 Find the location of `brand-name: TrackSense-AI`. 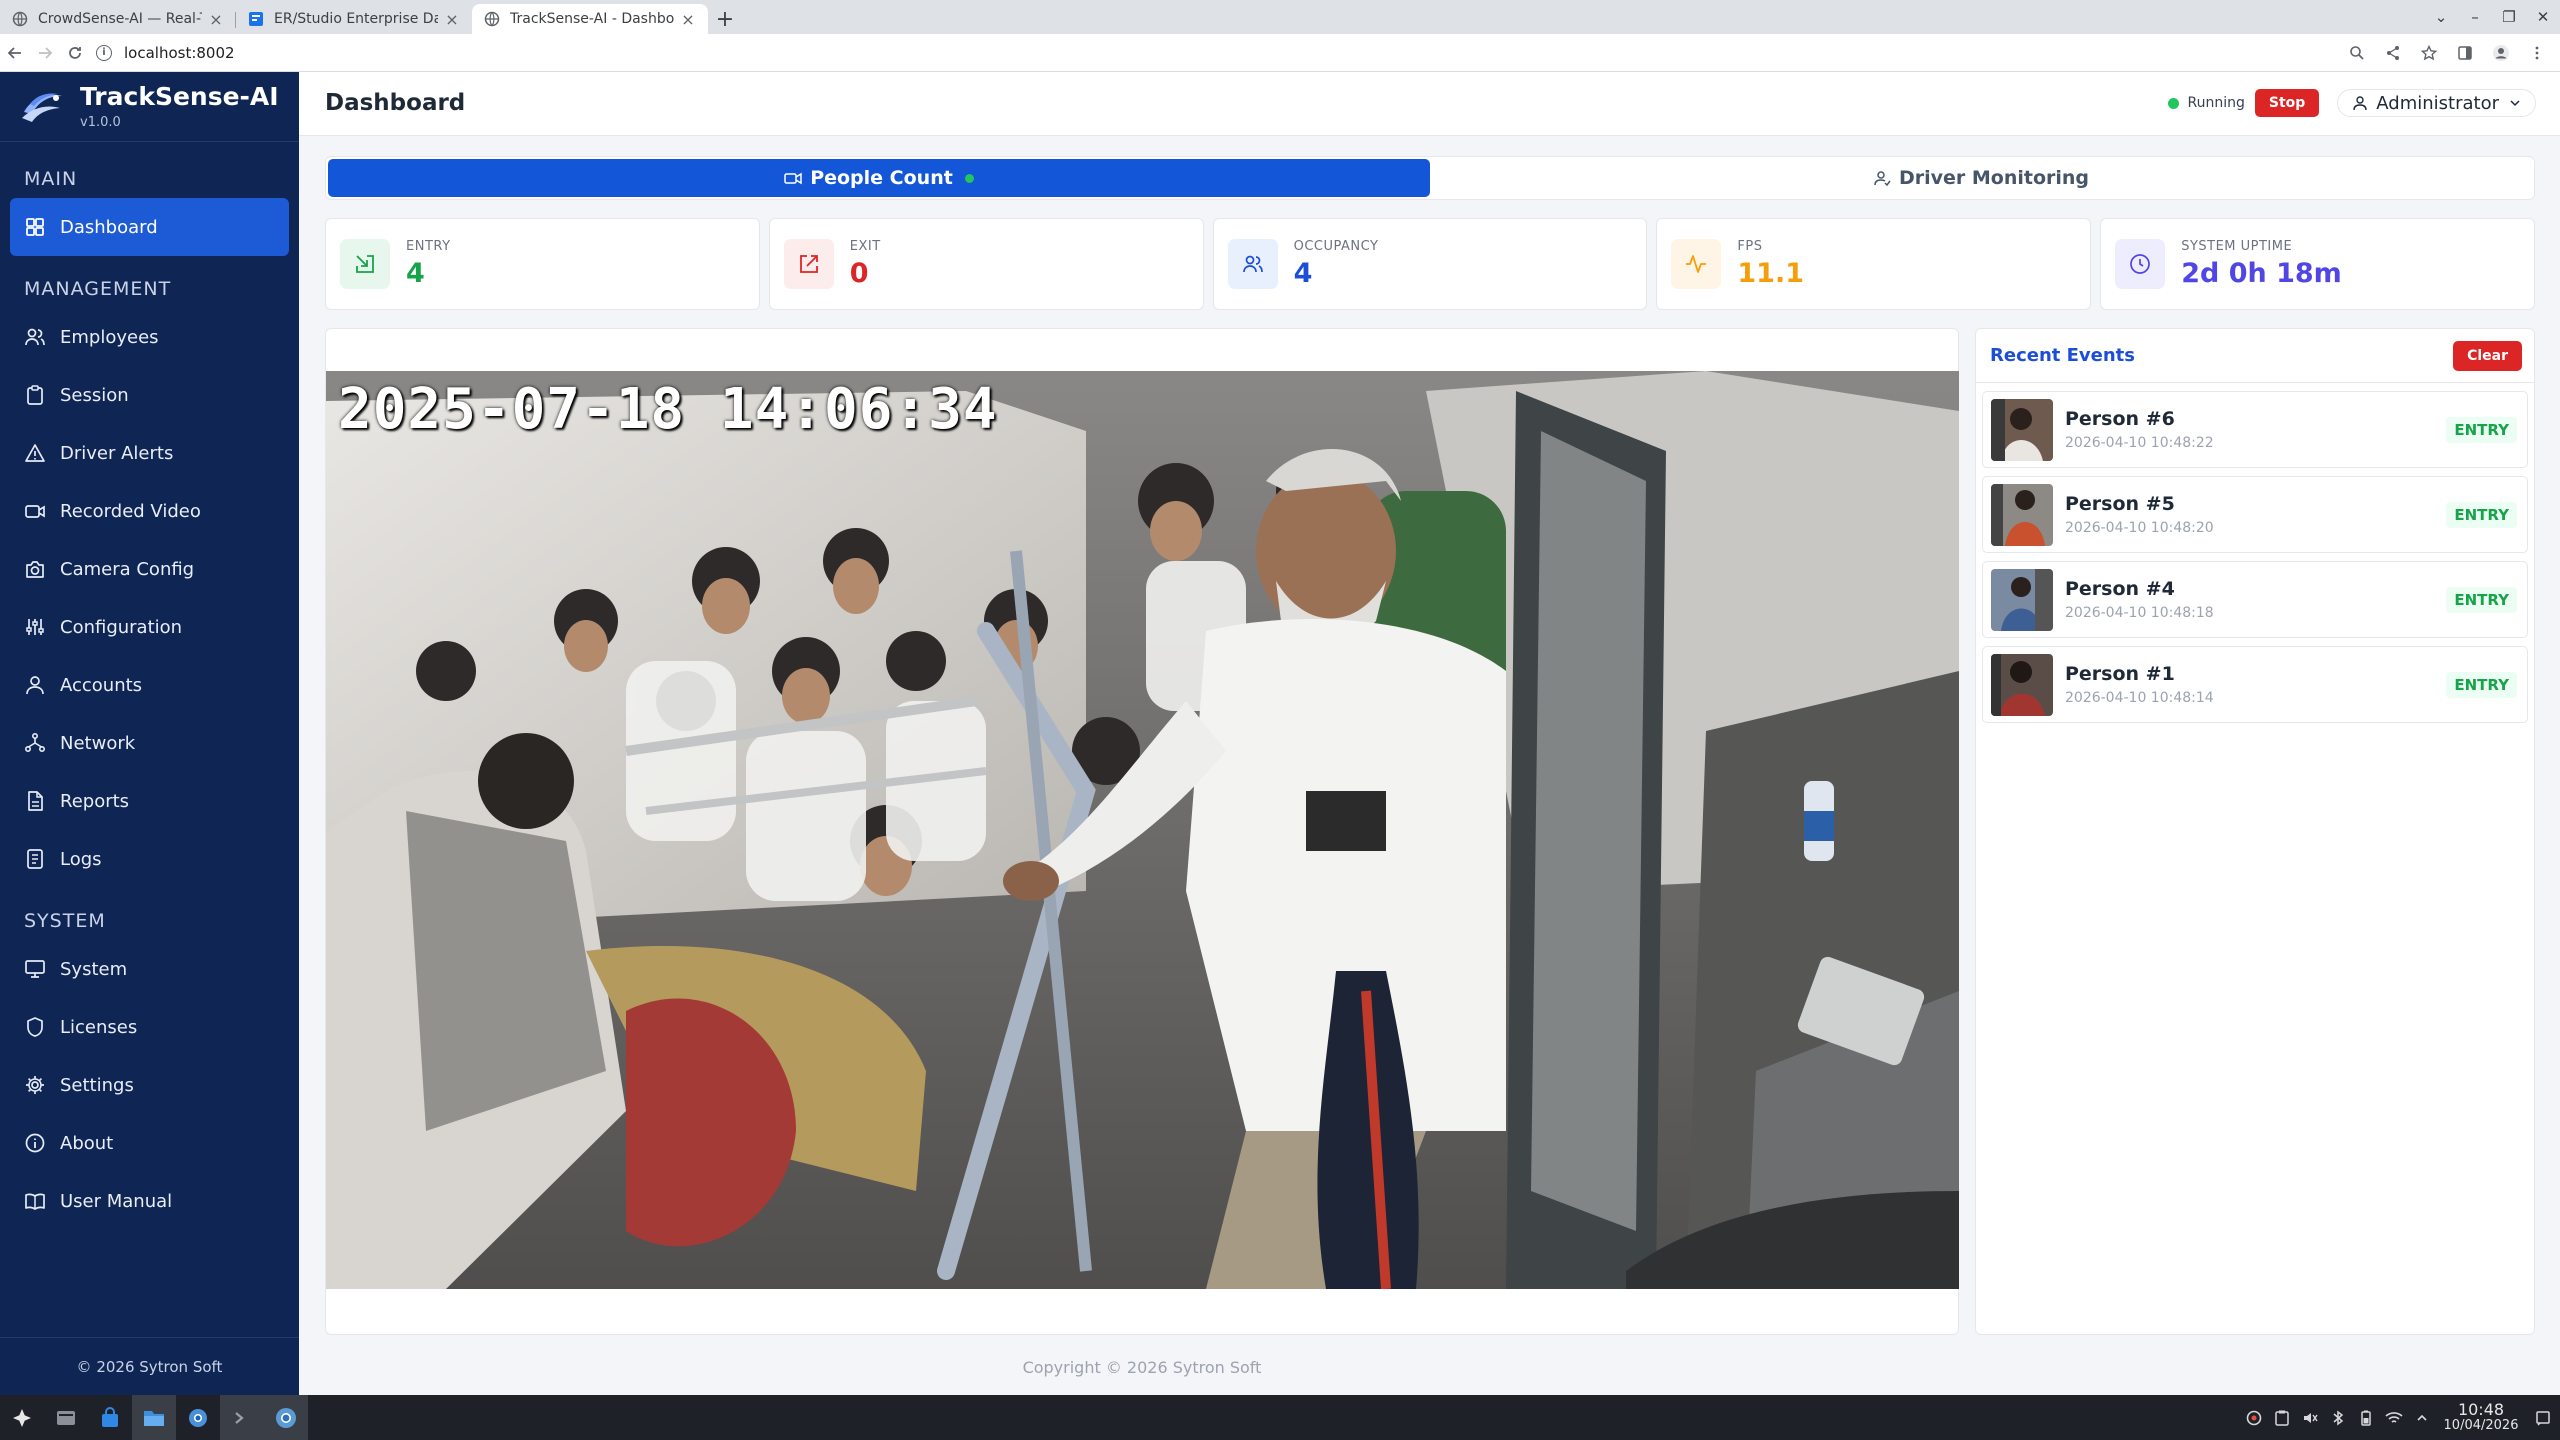

brand-name: TrackSense-AI is located at coordinates (179, 96).